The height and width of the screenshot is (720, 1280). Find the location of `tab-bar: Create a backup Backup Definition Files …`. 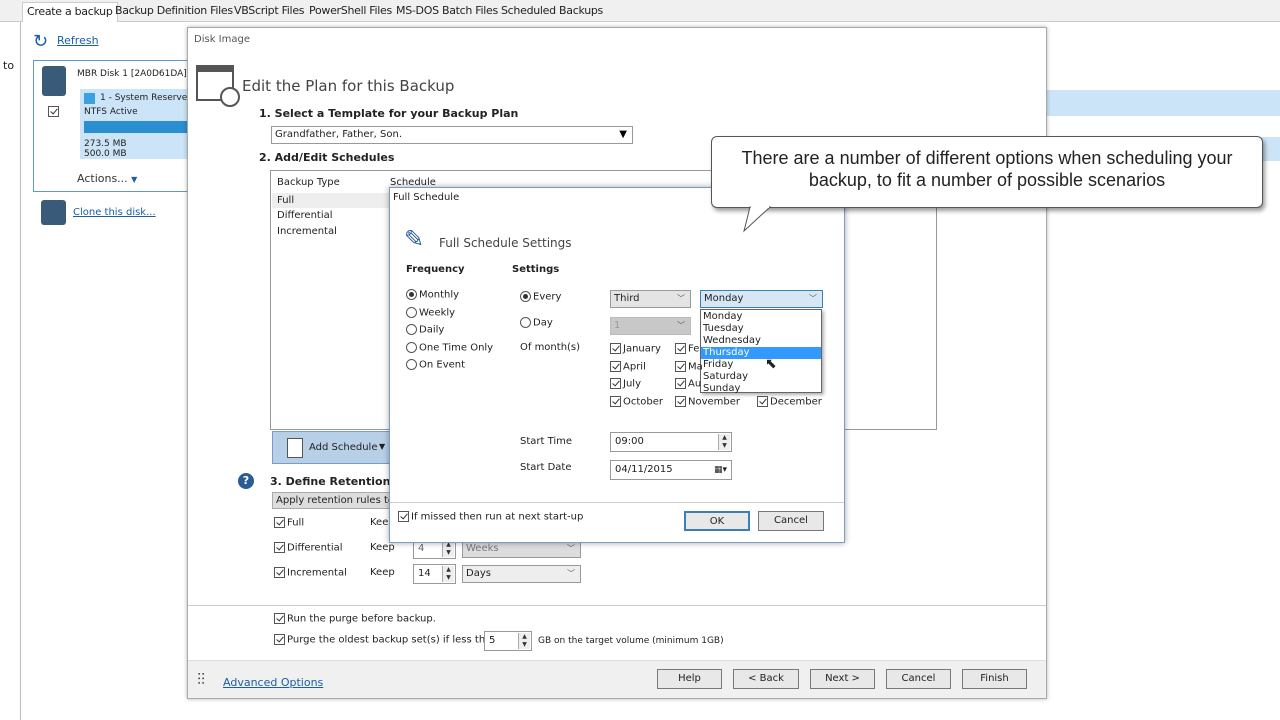

tab-bar: Create a backup Backup Definition Files … is located at coordinates (640, 11).